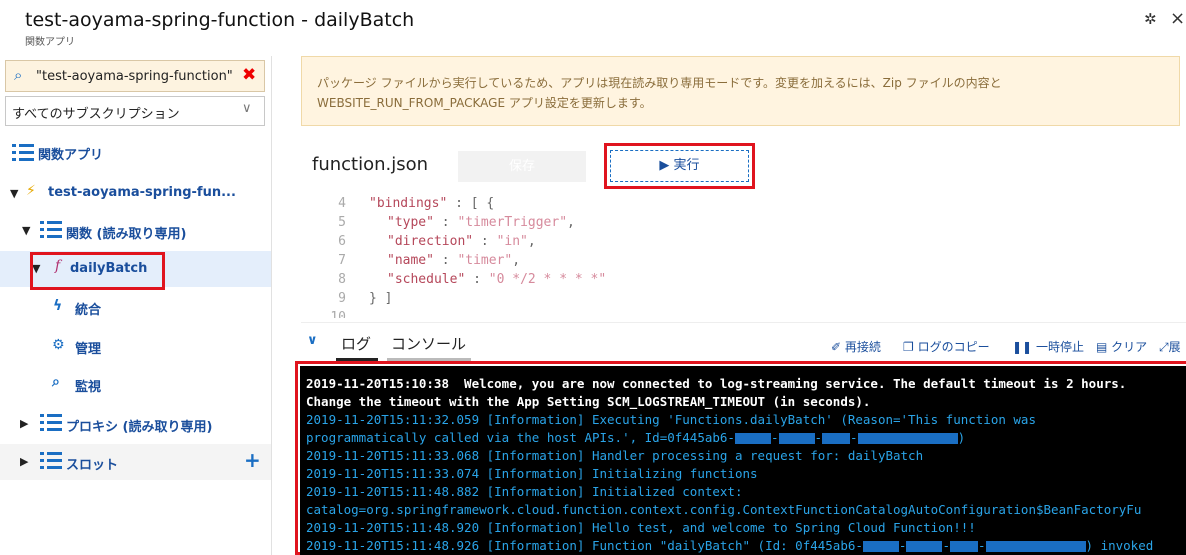  I want to click on line-number: 7, so click(342, 260).